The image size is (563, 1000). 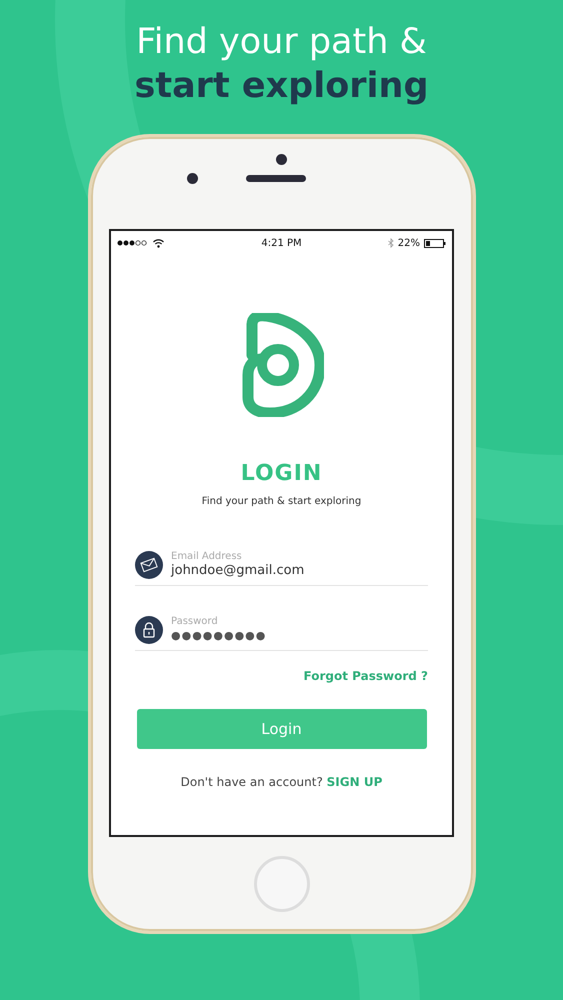 What do you see at coordinates (238, 571) in the screenshot?
I see `field-value: johndoe@gmail.com` at bounding box center [238, 571].